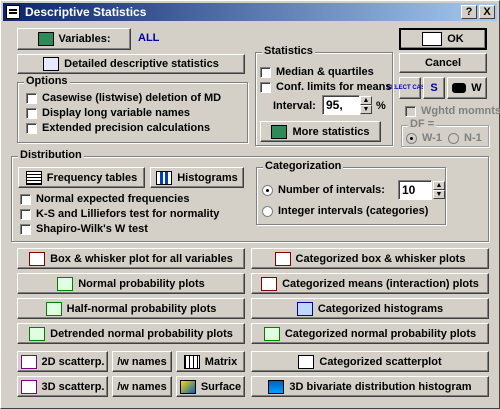  Describe the element at coordinates (45, 39) in the screenshot. I see `variables-icon` at that location.